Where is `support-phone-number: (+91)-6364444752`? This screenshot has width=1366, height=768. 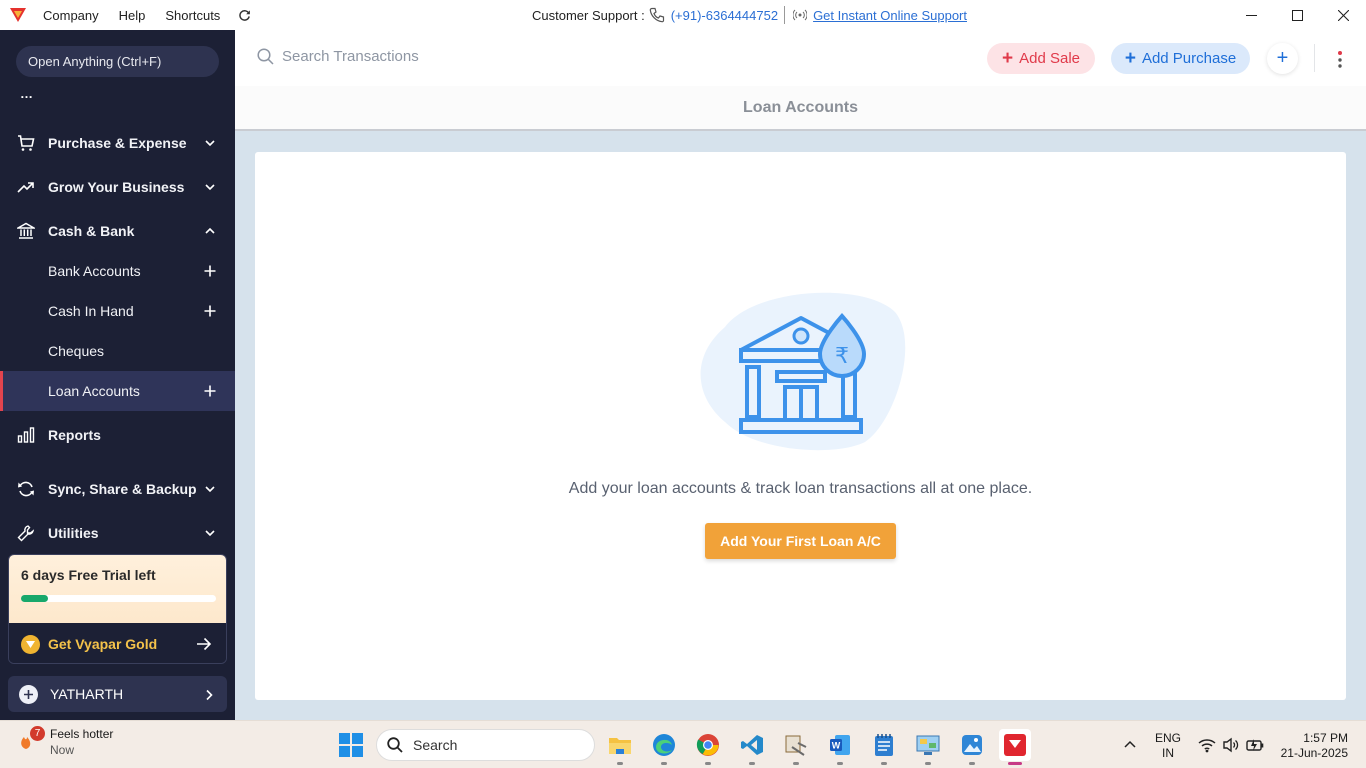
support-phone-number: (+91)-6364444752 is located at coordinates (724, 15).